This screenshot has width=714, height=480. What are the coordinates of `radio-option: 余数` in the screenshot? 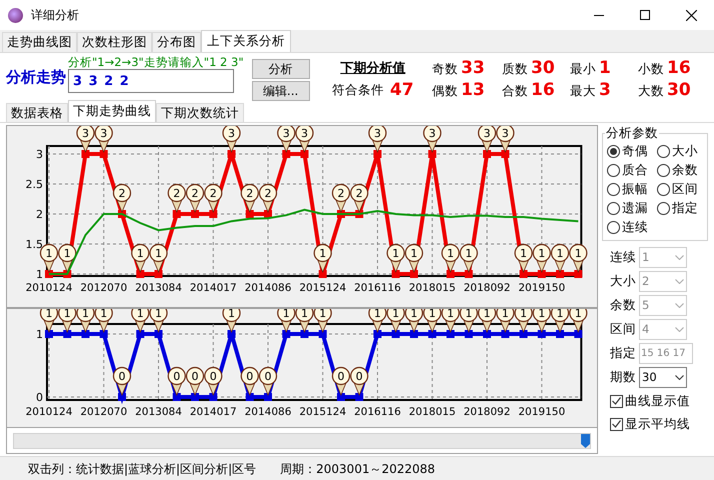 It's located at (682, 170).